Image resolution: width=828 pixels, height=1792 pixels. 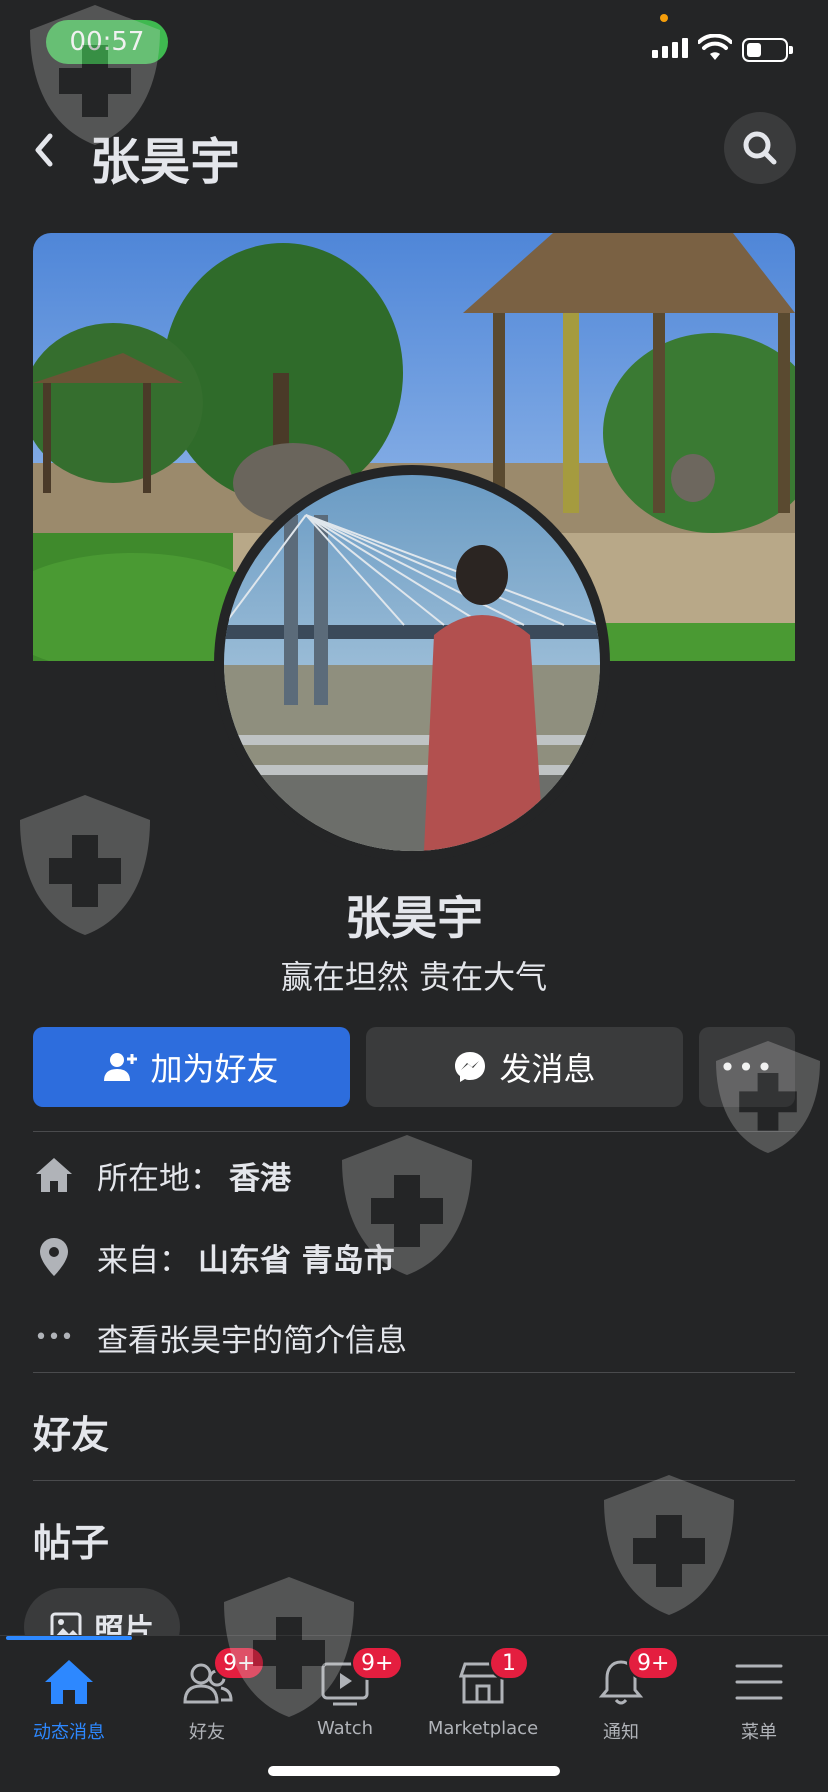 I want to click on tab-label: 好友, so click(x=207, y=1732).